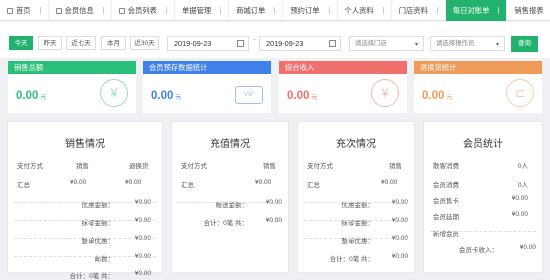 The image size is (550, 280). What do you see at coordinates (249, 95) in the screenshot?
I see `vip-card-icon: VIP` at bounding box center [249, 95].